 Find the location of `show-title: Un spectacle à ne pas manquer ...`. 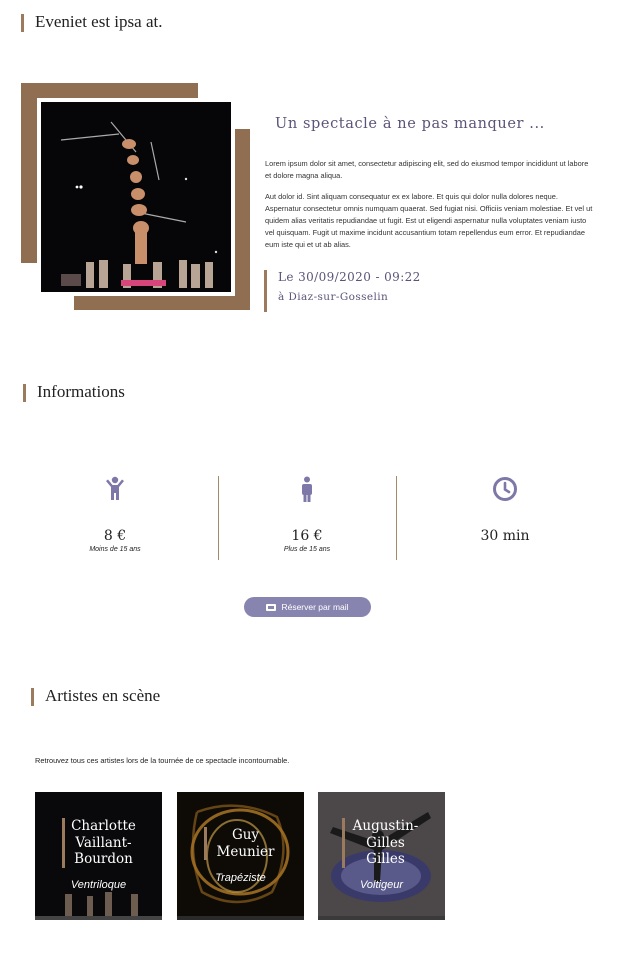

show-title: Un spectacle à ne pas manquer ... is located at coordinates (410, 124).